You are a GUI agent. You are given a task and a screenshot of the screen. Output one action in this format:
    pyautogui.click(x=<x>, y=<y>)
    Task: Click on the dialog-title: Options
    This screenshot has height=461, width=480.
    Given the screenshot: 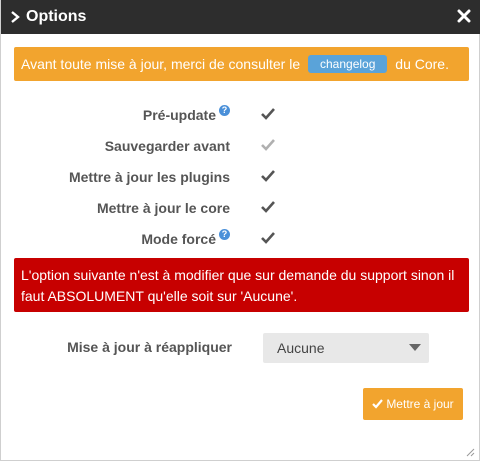 What is the action you would take?
    pyautogui.click(x=56, y=16)
    